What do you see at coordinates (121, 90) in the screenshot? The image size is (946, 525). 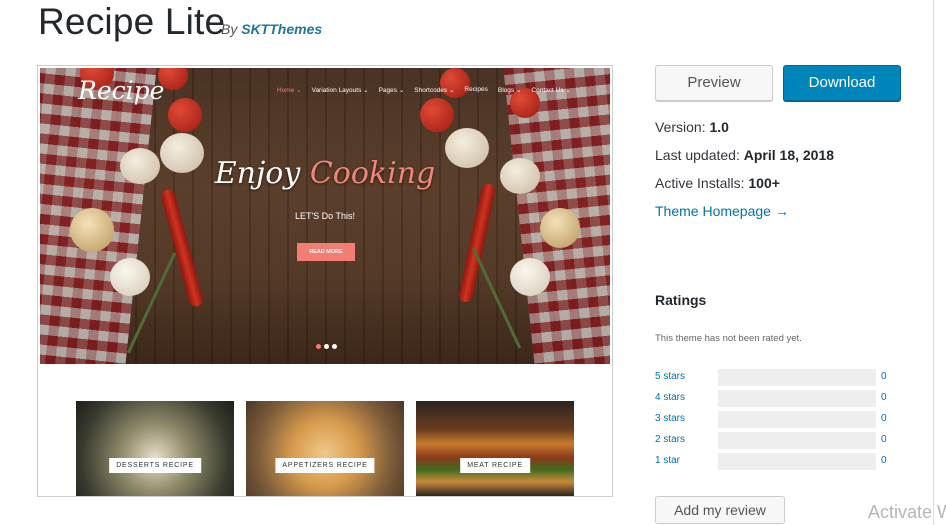 I see `preview-logo: Recipe` at bounding box center [121, 90].